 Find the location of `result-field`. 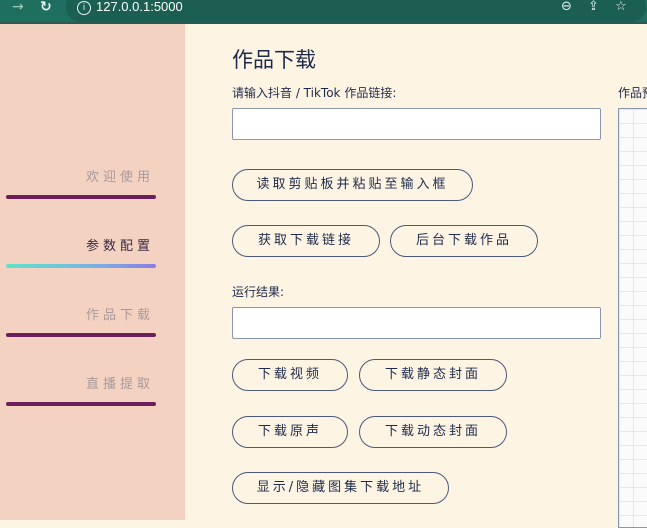

result-field is located at coordinates (416, 323).